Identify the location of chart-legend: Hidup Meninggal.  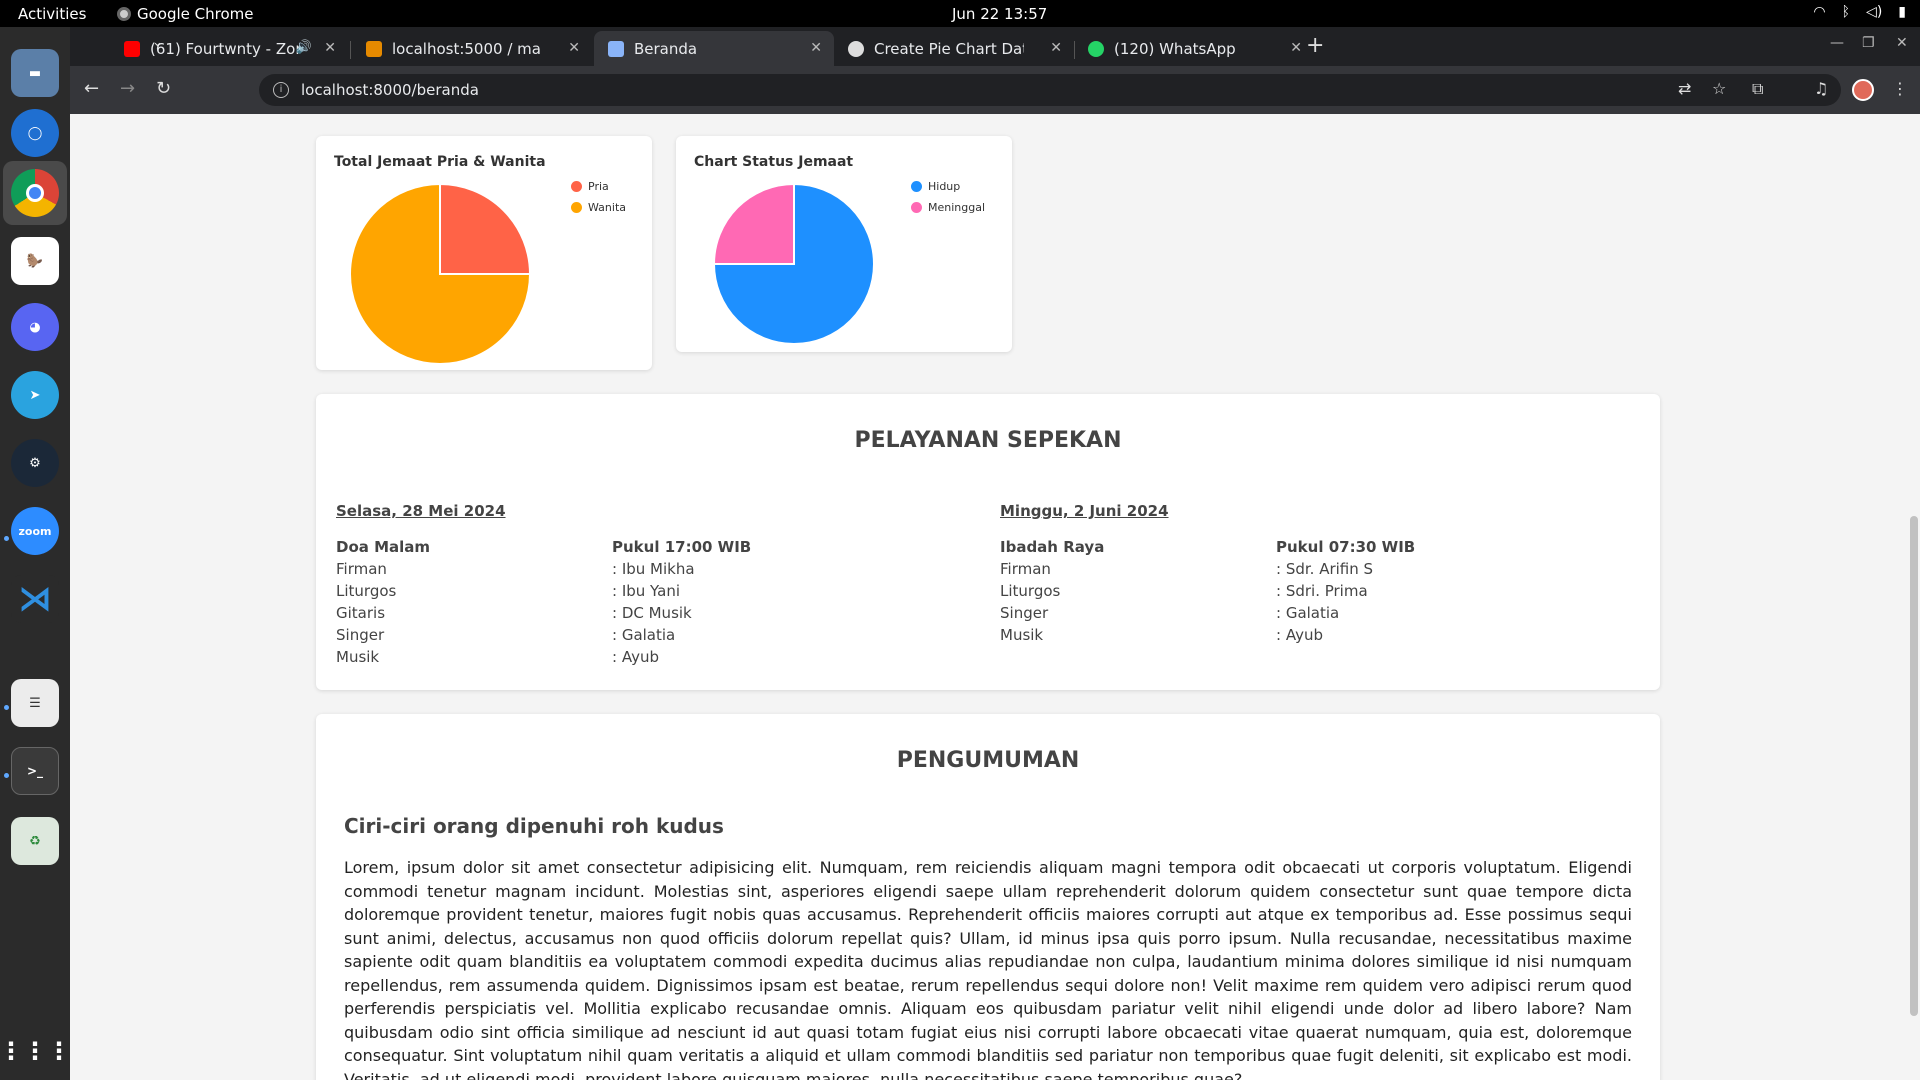
(948, 201).